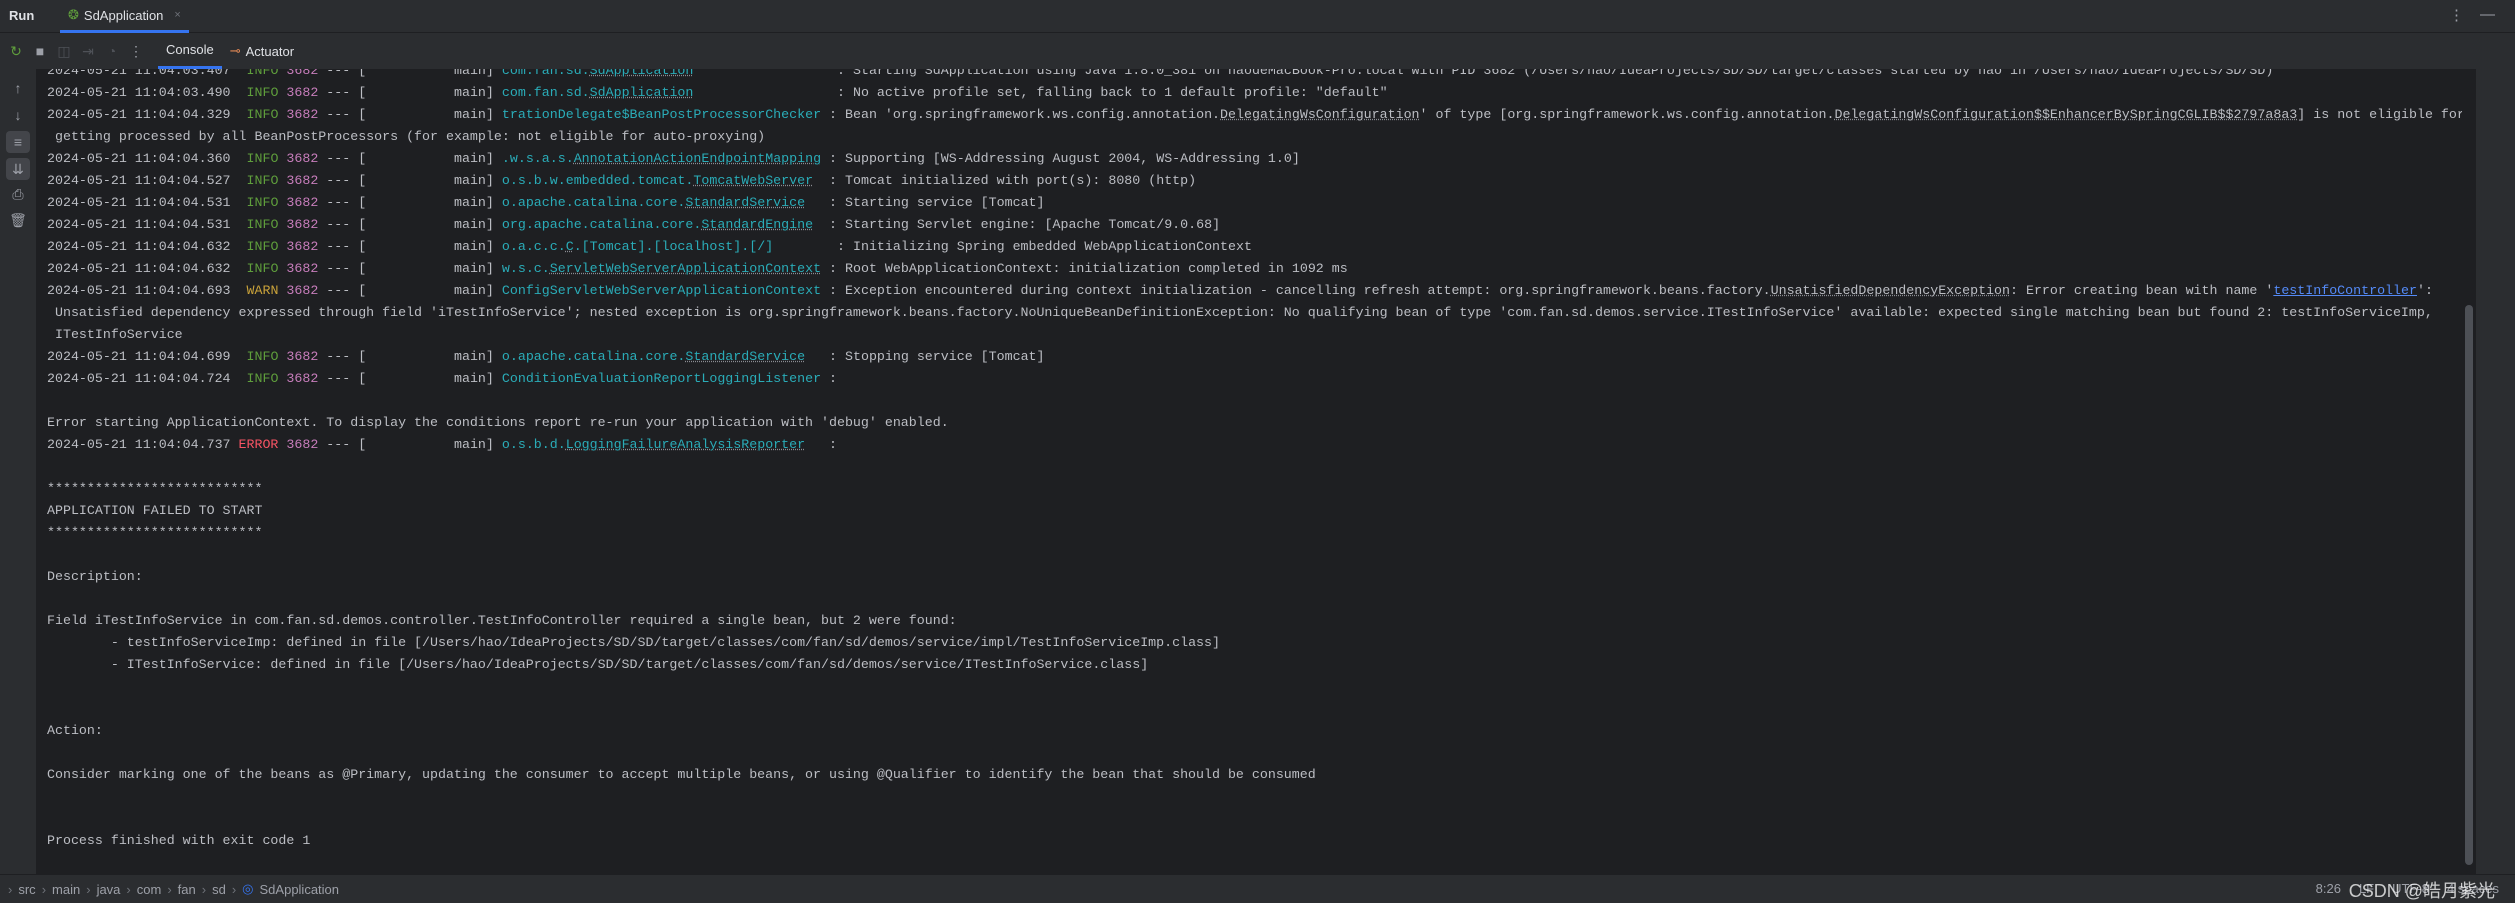 This screenshot has width=2515, height=903. What do you see at coordinates (534, 246) in the screenshot?
I see `log-logger: o.a.c.c.` at bounding box center [534, 246].